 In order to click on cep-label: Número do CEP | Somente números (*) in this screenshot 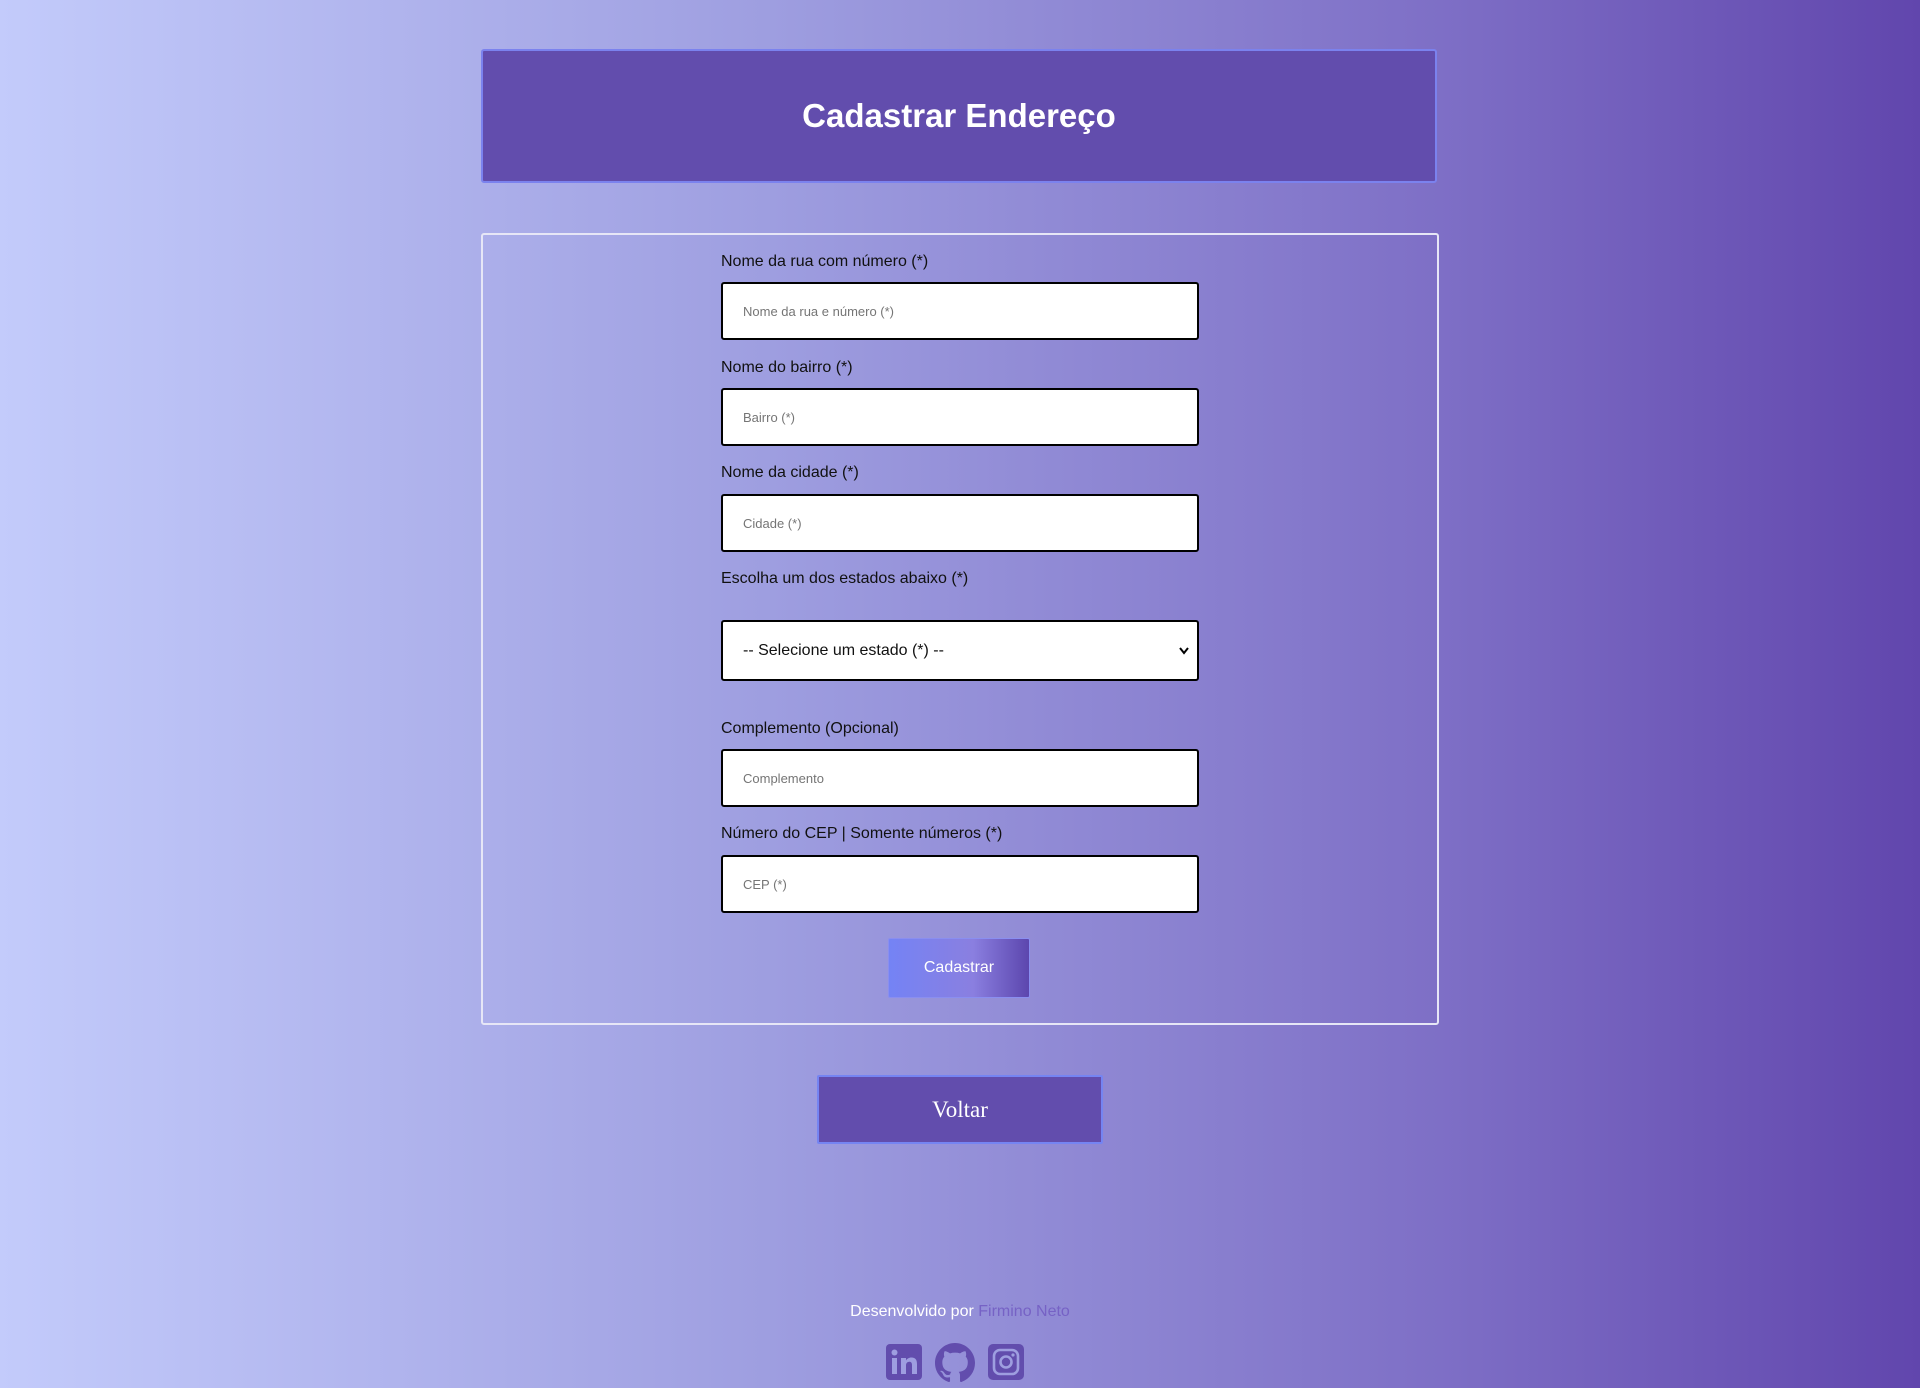, I will do `click(862, 833)`.